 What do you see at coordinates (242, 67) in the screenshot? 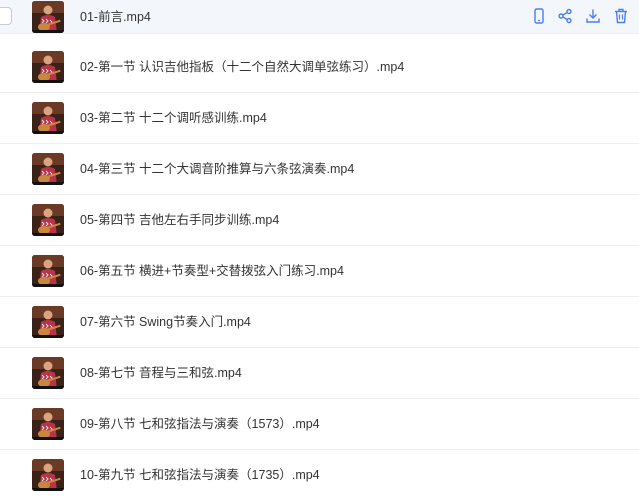
I see `file-name: 02-第一节 认识吉他指板（十二个自然大调单弦练习）.mp4` at bounding box center [242, 67].